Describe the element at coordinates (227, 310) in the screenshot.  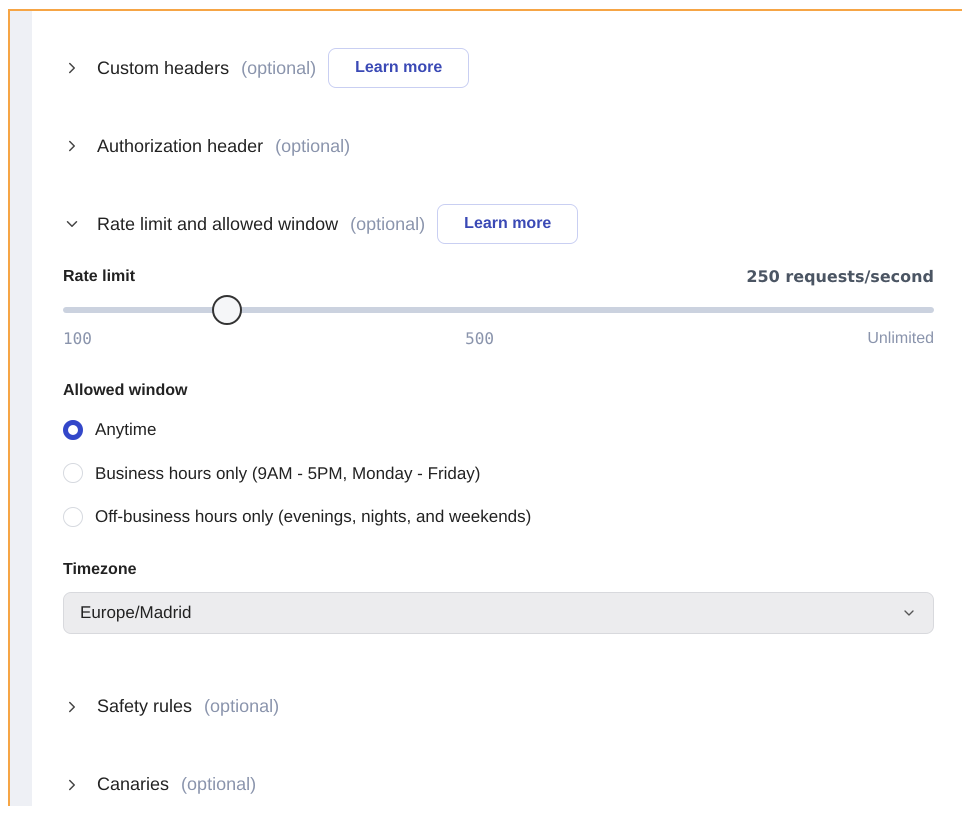
I see `slider-thumb` at that location.